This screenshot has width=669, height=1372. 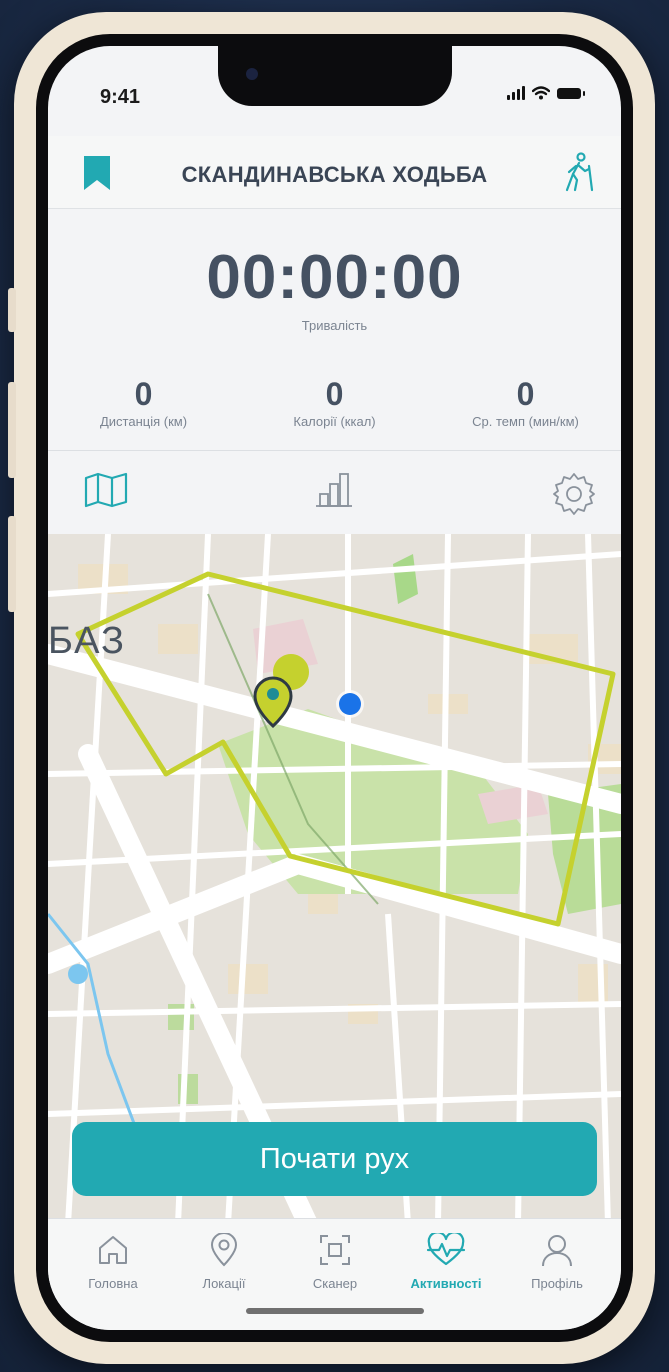 What do you see at coordinates (120, 97) in the screenshot?
I see `status-time: 9:41` at bounding box center [120, 97].